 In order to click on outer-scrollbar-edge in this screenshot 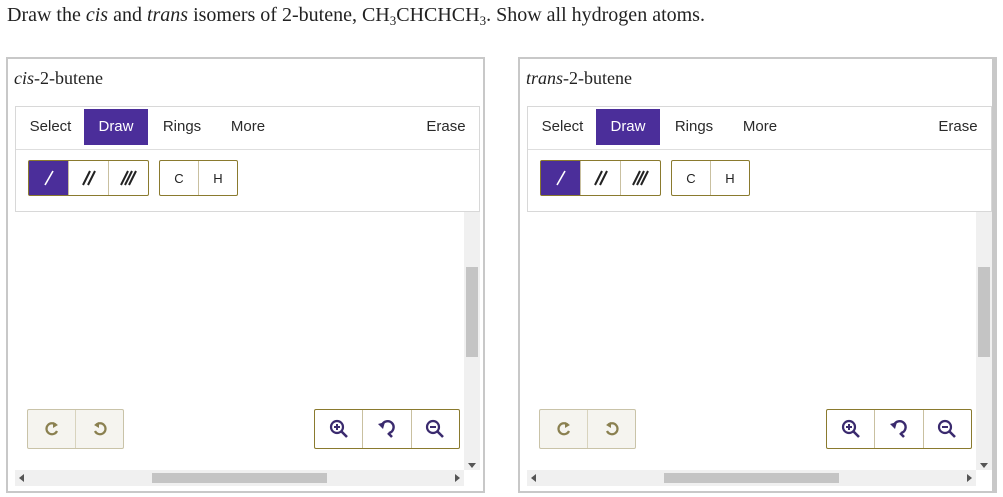, I will do `click(993, 275)`.